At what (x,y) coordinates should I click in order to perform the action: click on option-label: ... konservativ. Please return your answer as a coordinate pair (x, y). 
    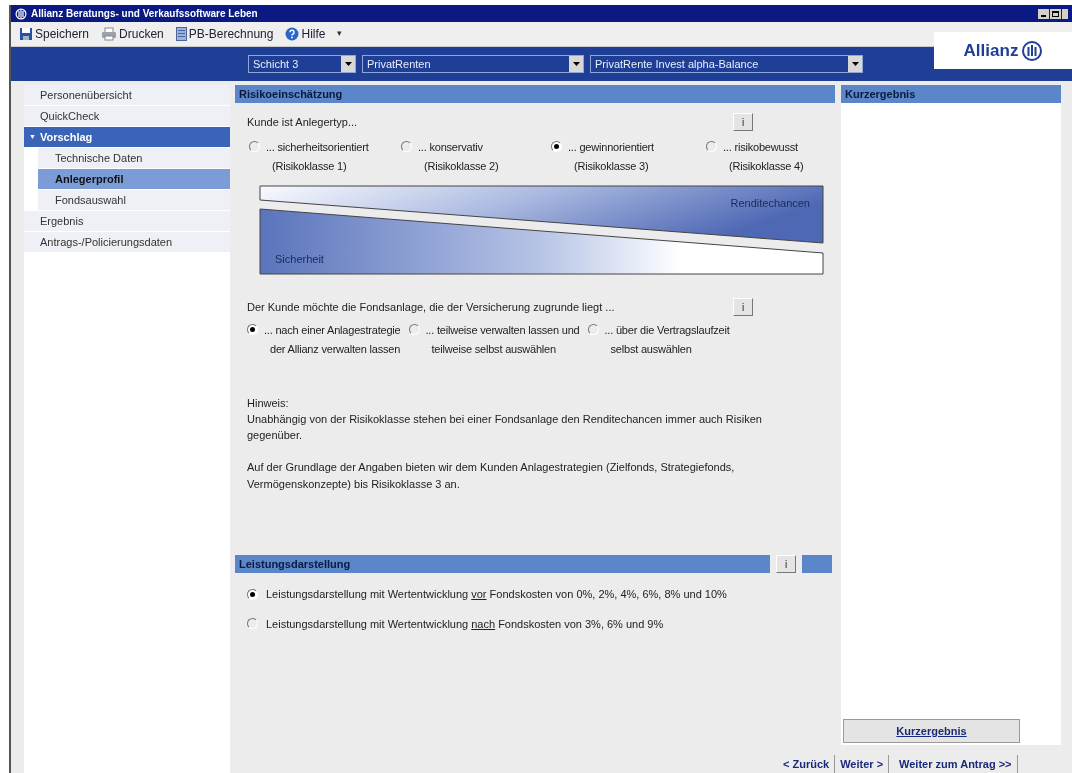
    Looking at the image, I should click on (451, 147).